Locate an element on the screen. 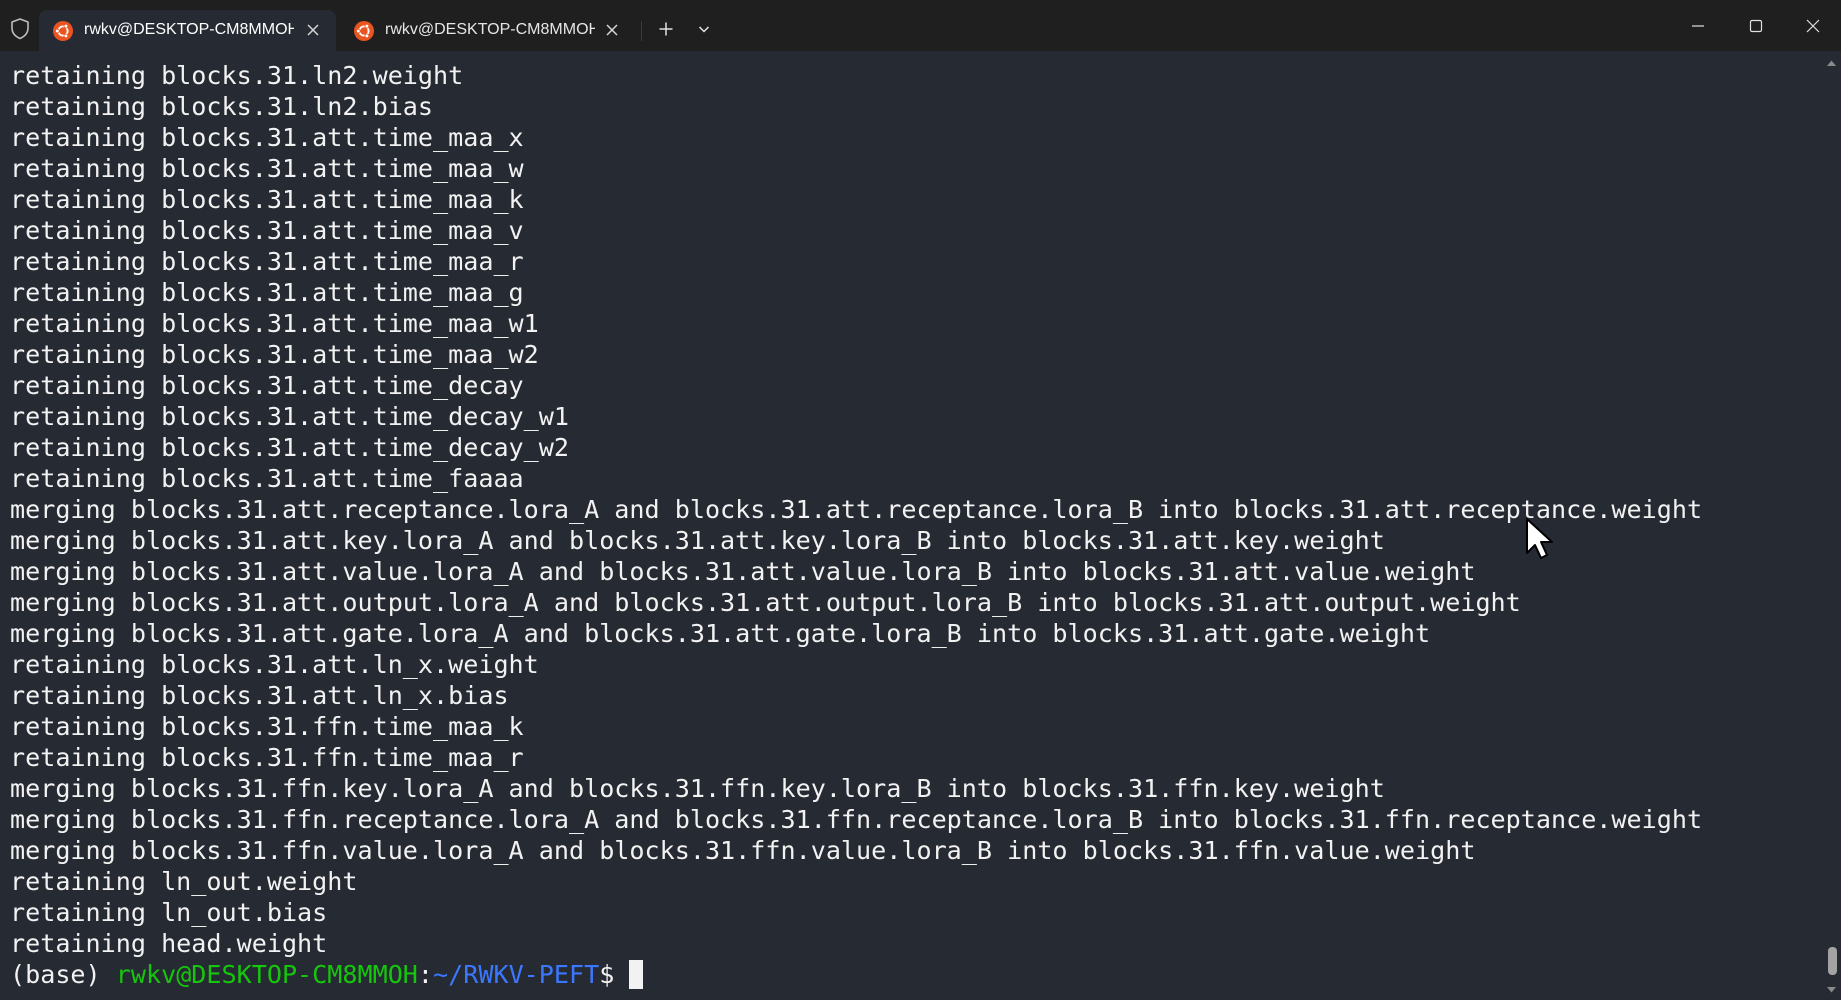 This screenshot has height=1000, width=1841. terminal-line: retaining blocks.31.ln2.weight is located at coordinates (237, 75).